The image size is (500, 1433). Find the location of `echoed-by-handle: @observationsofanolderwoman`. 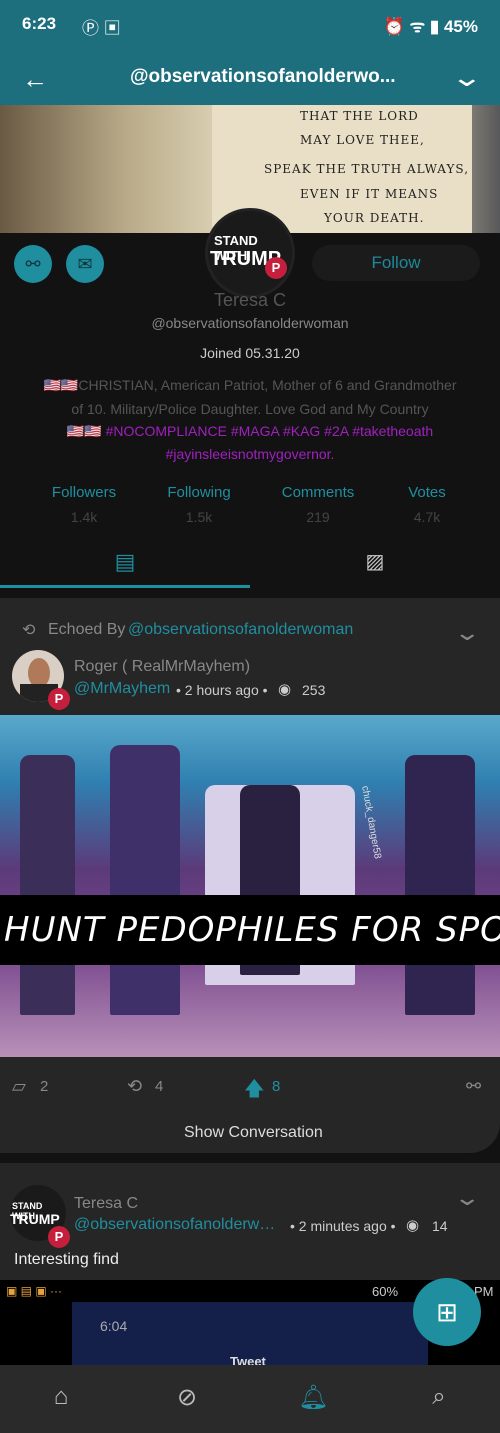

echoed-by-handle: @observationsofanolderwoman is located at coordinates (240, 630).